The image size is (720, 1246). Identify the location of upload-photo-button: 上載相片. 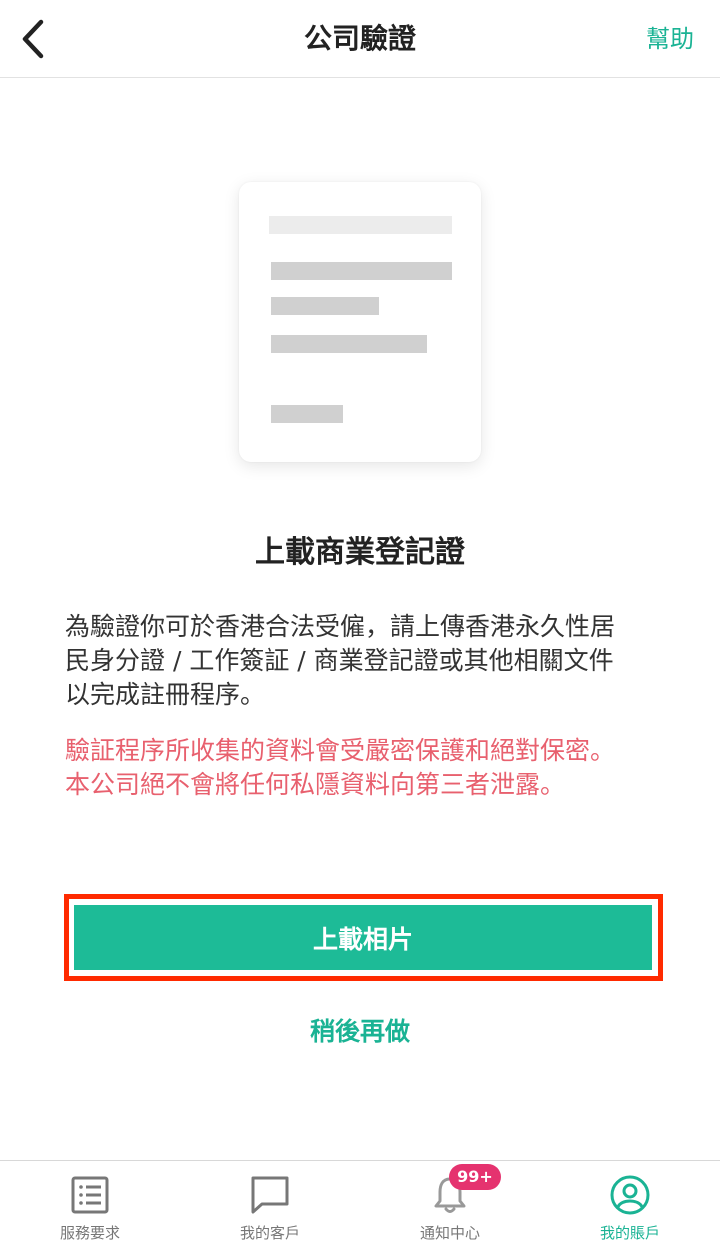
(363, 937).